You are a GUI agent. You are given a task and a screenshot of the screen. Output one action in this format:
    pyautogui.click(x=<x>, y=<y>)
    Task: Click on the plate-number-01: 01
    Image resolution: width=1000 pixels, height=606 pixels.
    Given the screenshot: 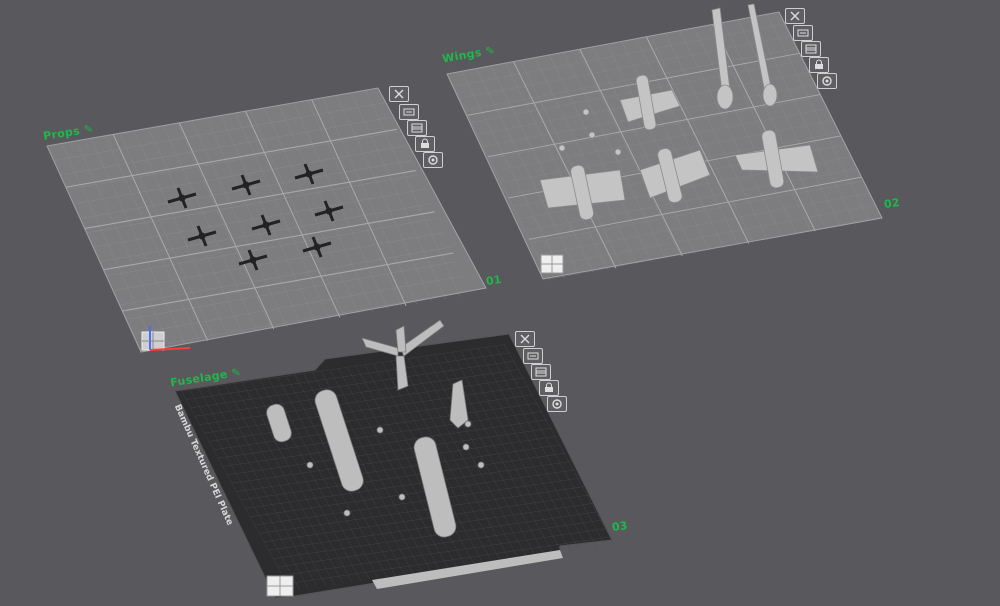 What is the action you would take?
    pyautogui.click(x=494, y=280)
    